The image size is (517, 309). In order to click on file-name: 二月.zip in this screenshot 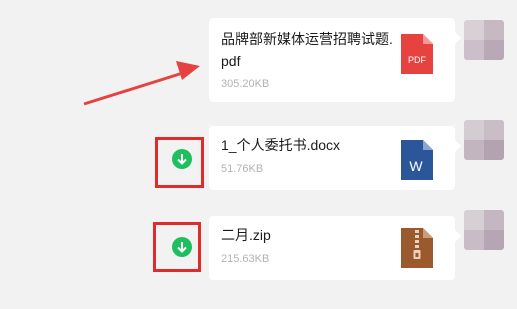, I will do `click(246, 235)`.